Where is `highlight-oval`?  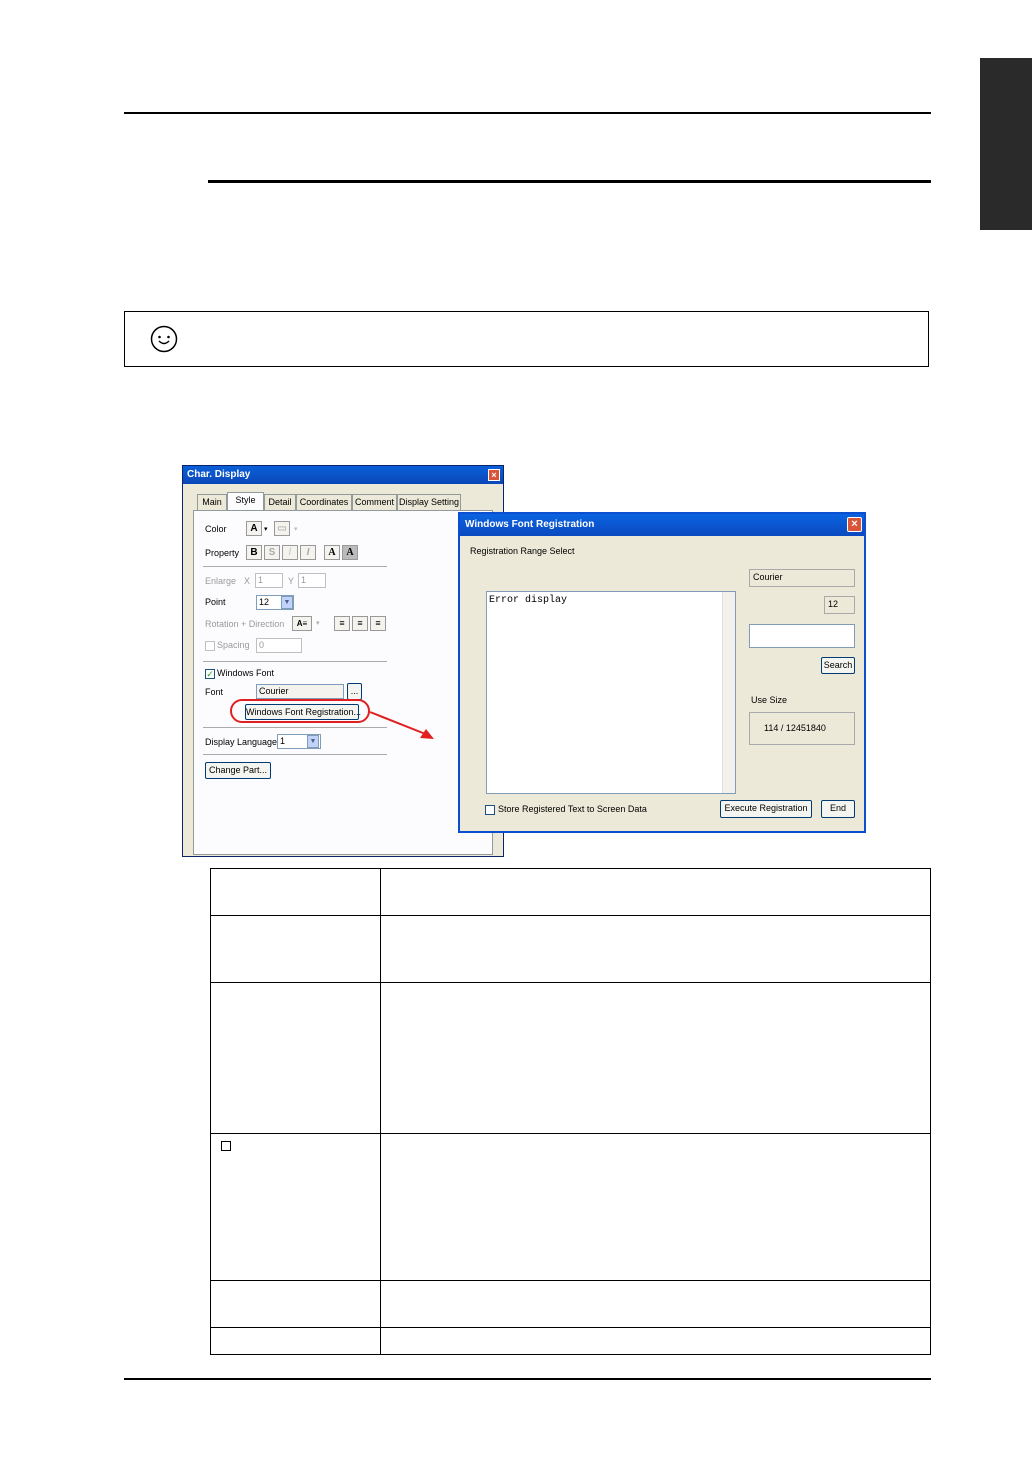 highlight-oval is located at coordinates (300, 711).